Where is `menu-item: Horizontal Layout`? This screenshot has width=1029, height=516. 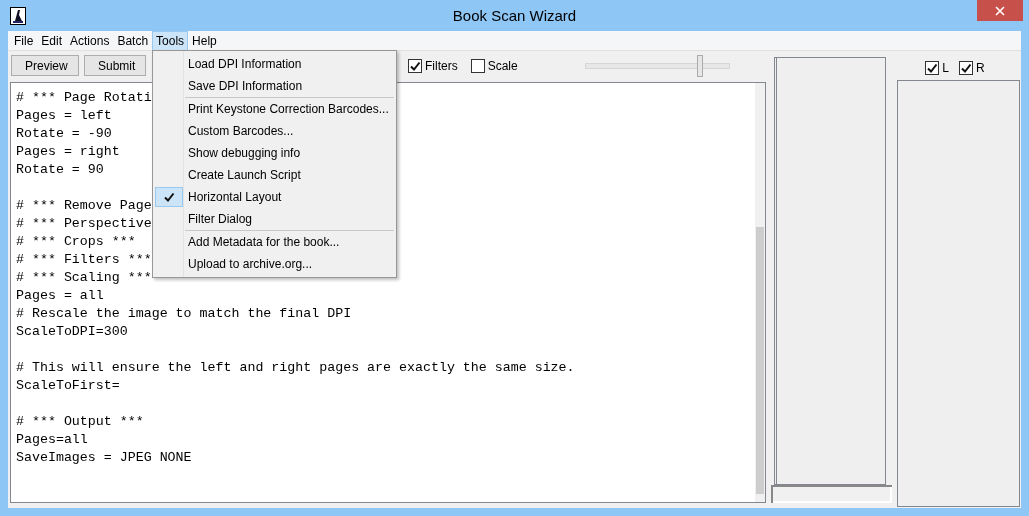
menu-item: Horizontal Layout is located at coordinates (274, 197).